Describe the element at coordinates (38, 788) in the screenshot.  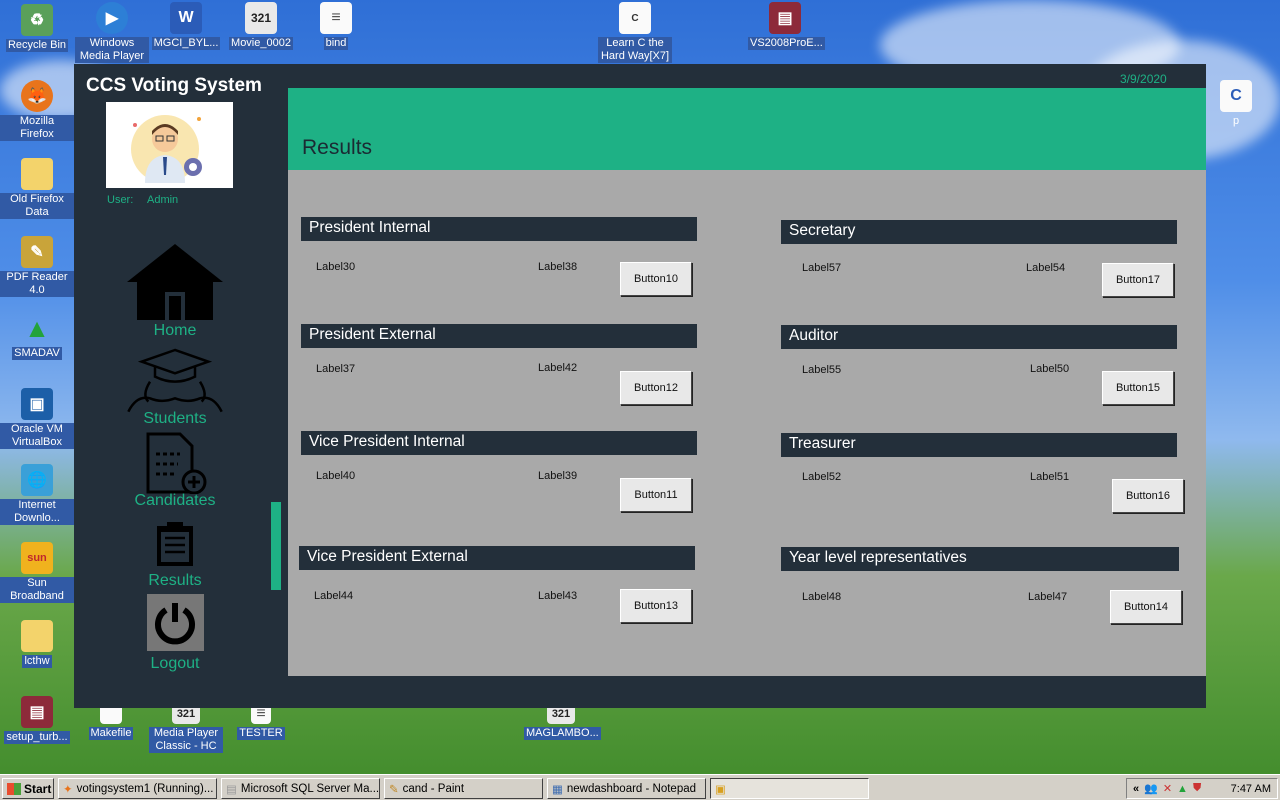
I see `start-label: Start` at that location.